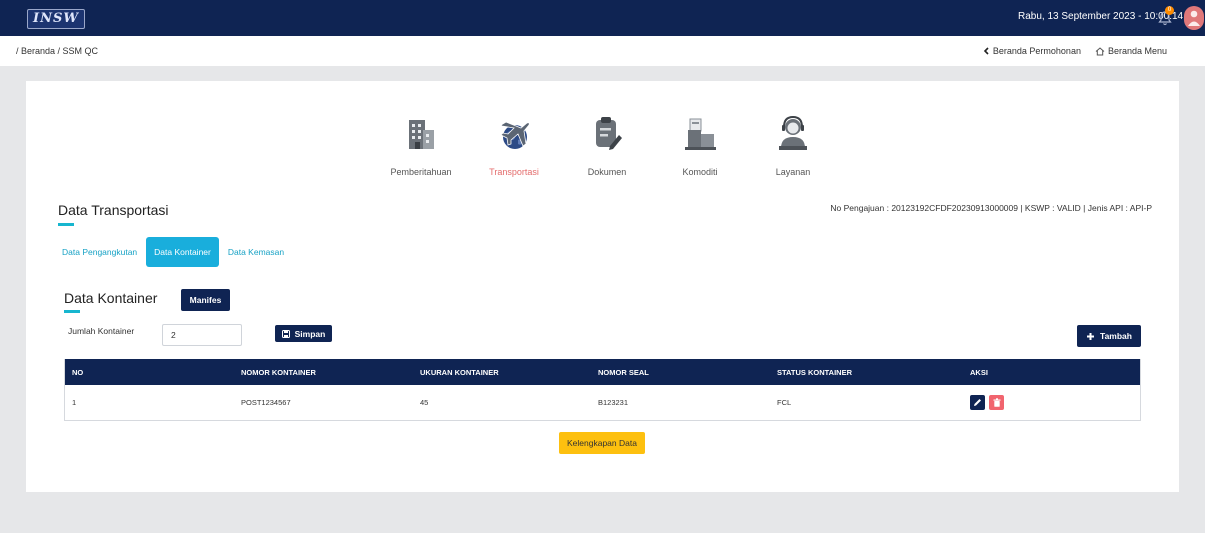  What do you see at coordinates (700, 172) in the screenshot?
I see `step-label: Komoditi` at bounding box center [700, 172].